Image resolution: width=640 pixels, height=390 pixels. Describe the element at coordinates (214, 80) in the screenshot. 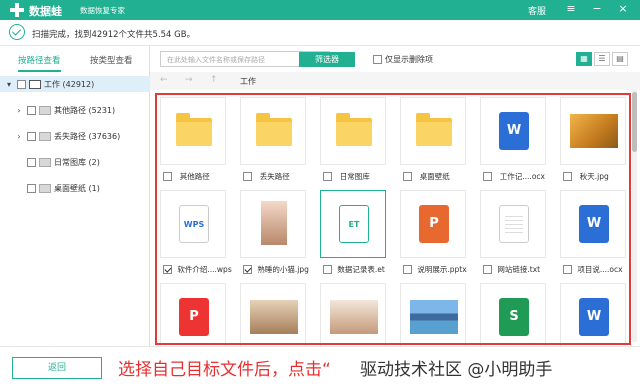

I see `up-arrow-icon: ↑` at that location.